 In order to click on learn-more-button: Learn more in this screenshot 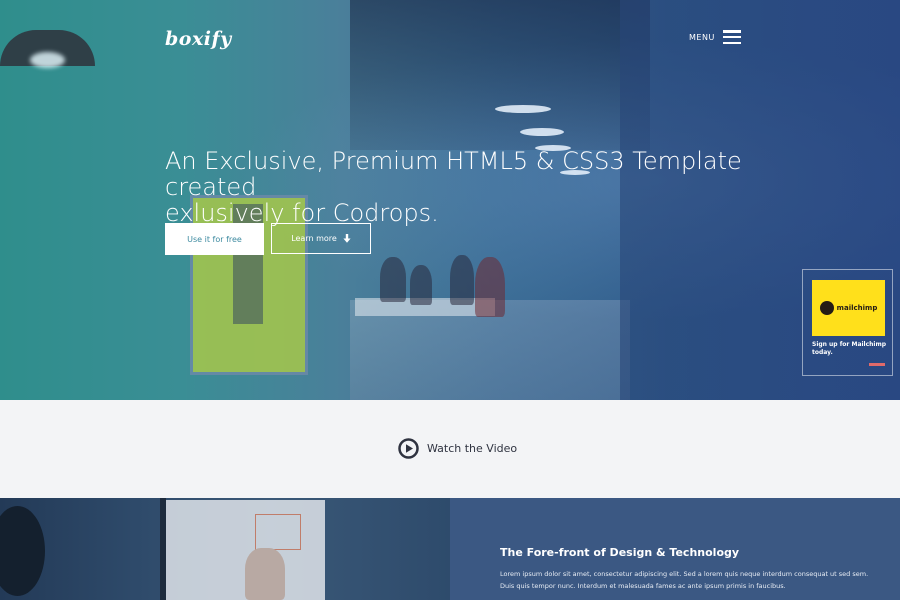, I will do `click(321, 238)`.